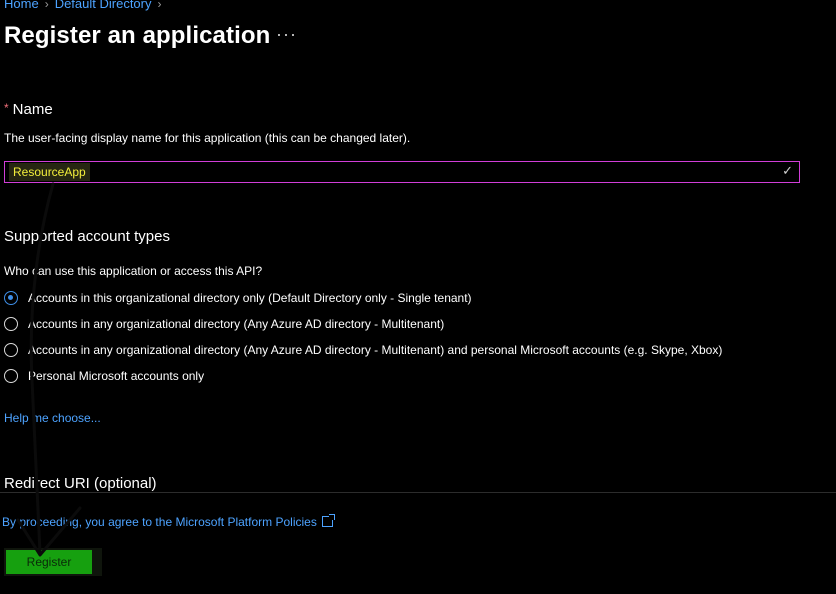 The height and width of the screenshot is (594, 836). Describe the element at coordinates (87, 236) in the screenshot. I see `account-types-heading: Supported account types` at that location.